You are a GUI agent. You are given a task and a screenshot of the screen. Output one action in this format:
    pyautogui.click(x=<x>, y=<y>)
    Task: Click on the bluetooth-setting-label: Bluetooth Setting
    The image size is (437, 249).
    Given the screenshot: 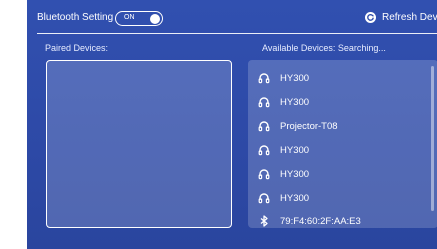 What is the action you would take?
    pyautogui.click(x=75, y=17)
    